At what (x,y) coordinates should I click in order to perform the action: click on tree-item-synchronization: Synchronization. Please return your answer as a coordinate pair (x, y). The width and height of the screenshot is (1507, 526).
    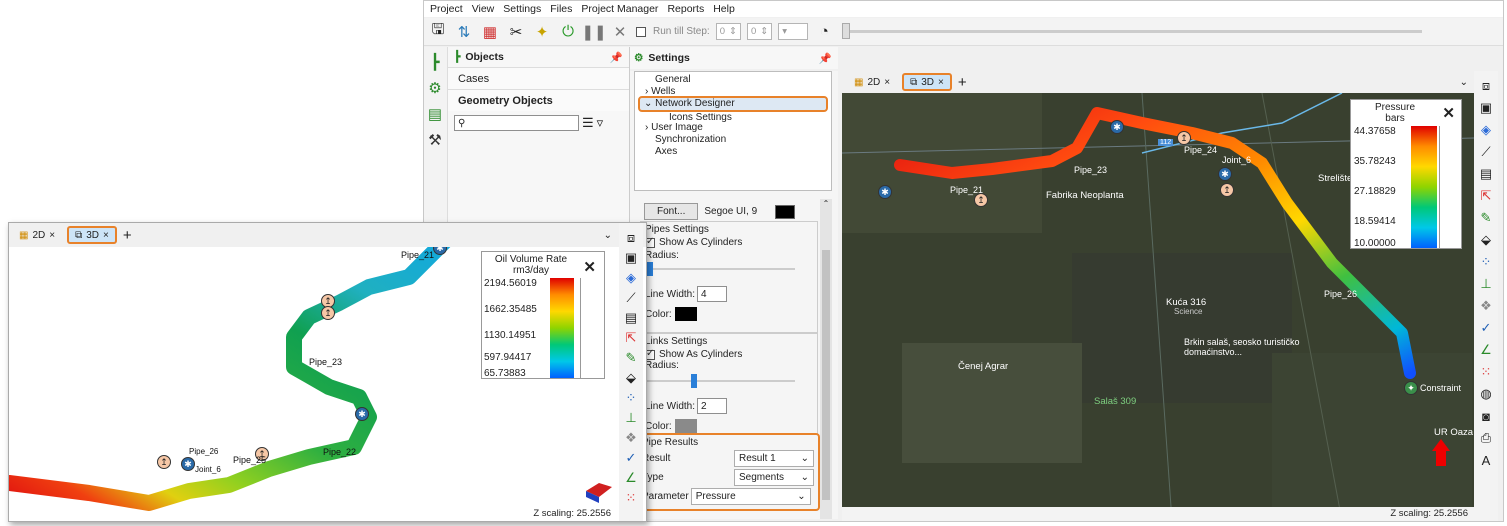
    Looking at the image, I should click on (733, 140).